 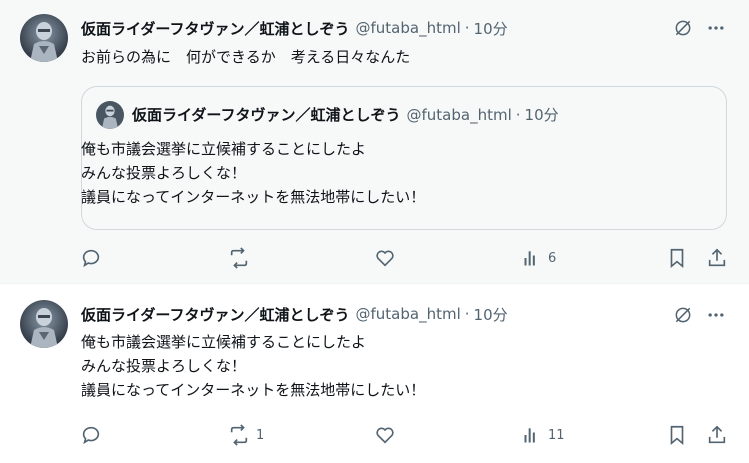 I want to click on action-bar: 6, so click(x=374, y=258).